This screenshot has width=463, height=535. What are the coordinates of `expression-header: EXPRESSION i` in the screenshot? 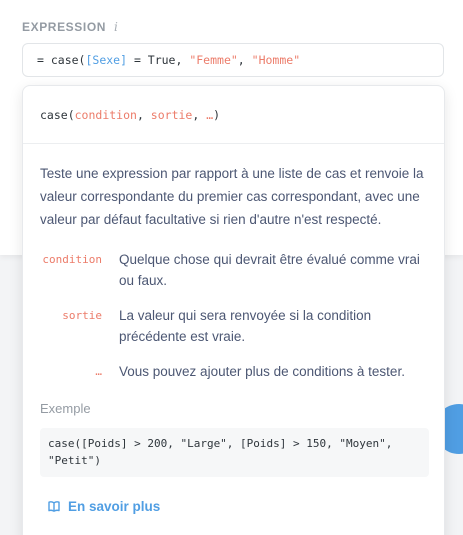 It's located at (70, 27).